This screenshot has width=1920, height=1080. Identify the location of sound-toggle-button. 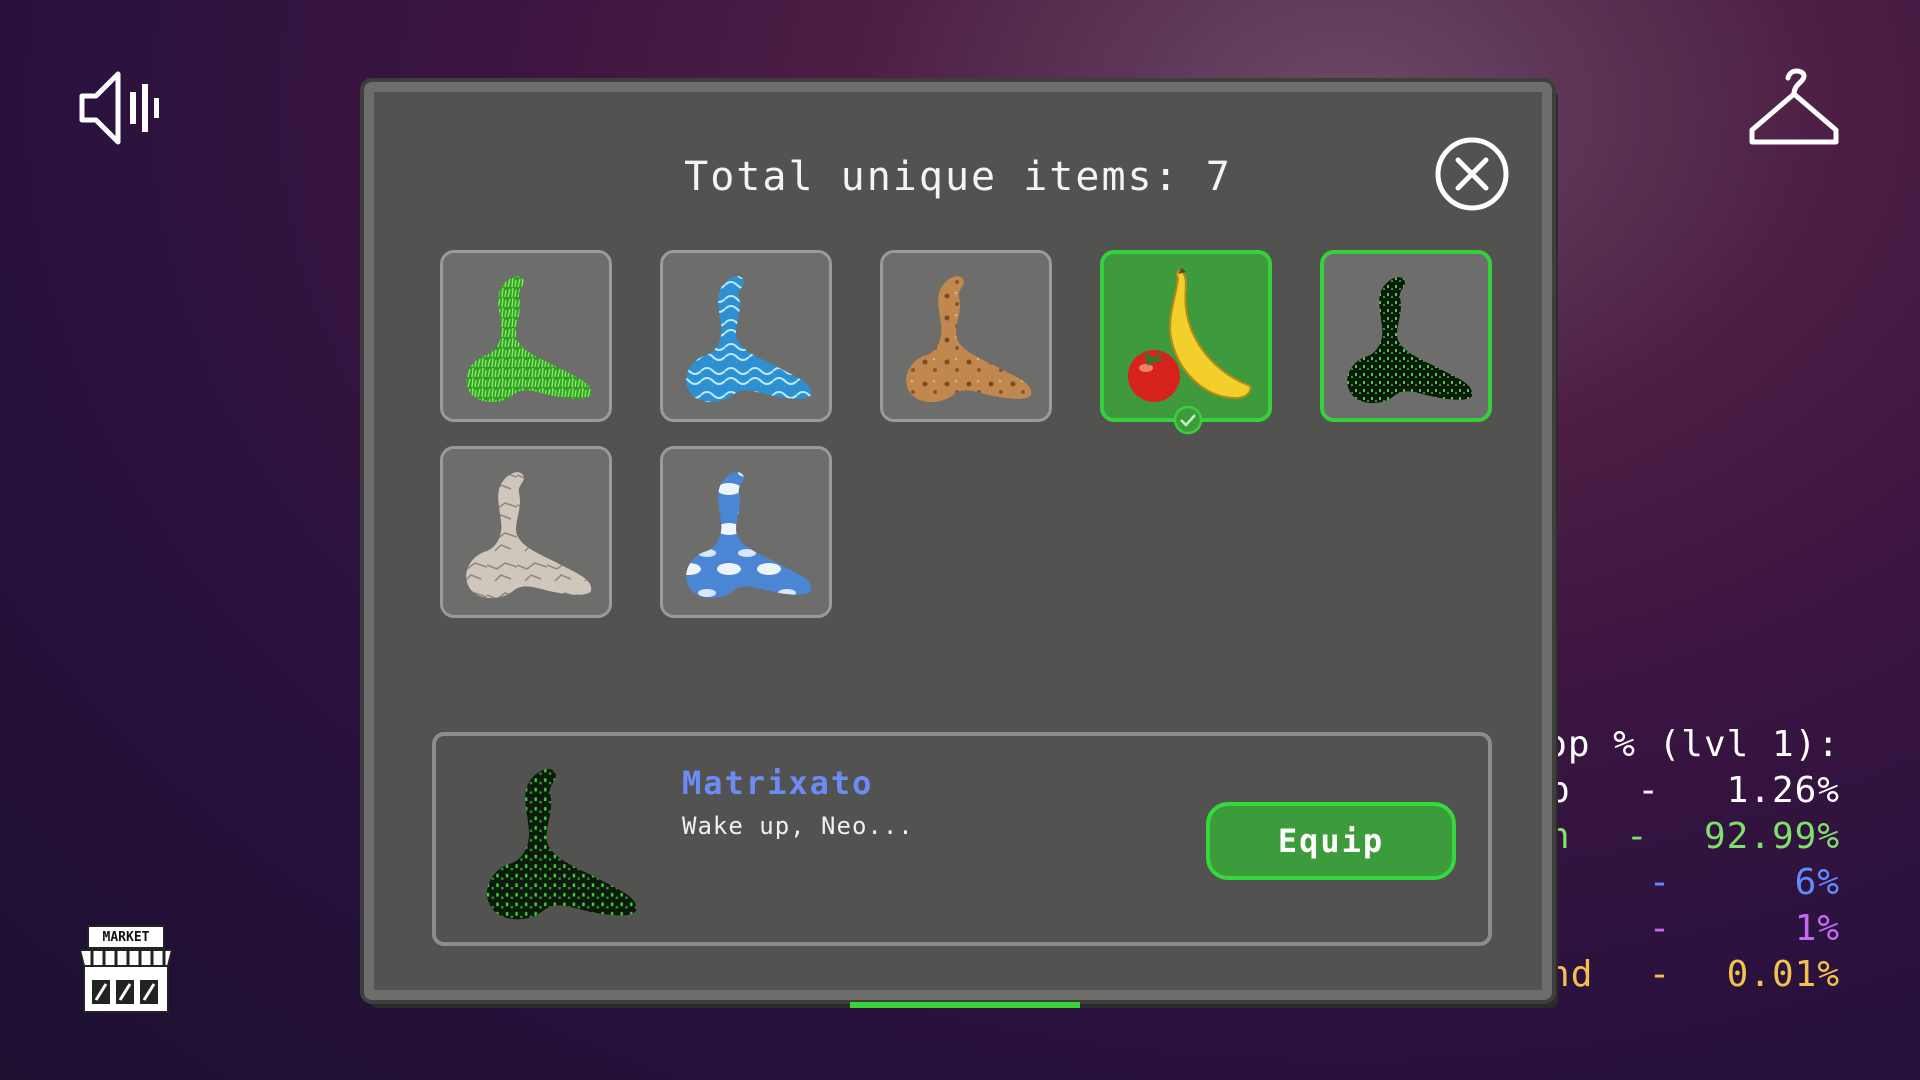
(119, 108).